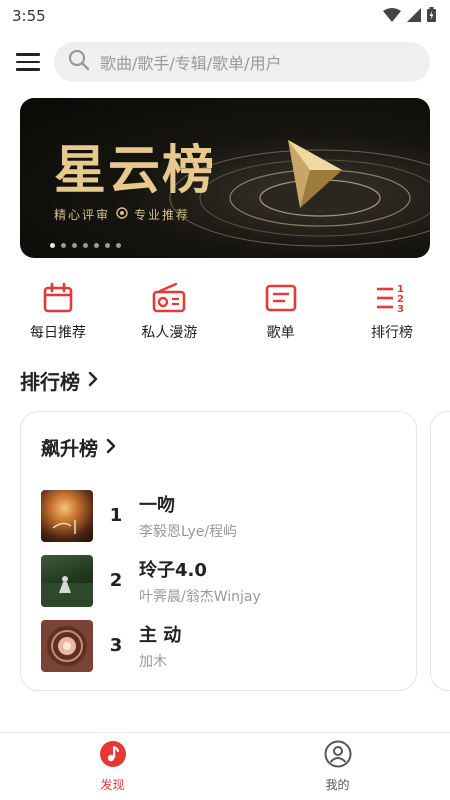 This screenshot has height=800, width=450. I want to click on nav-daily-recommend: 每日推荐, so click(58, 311).